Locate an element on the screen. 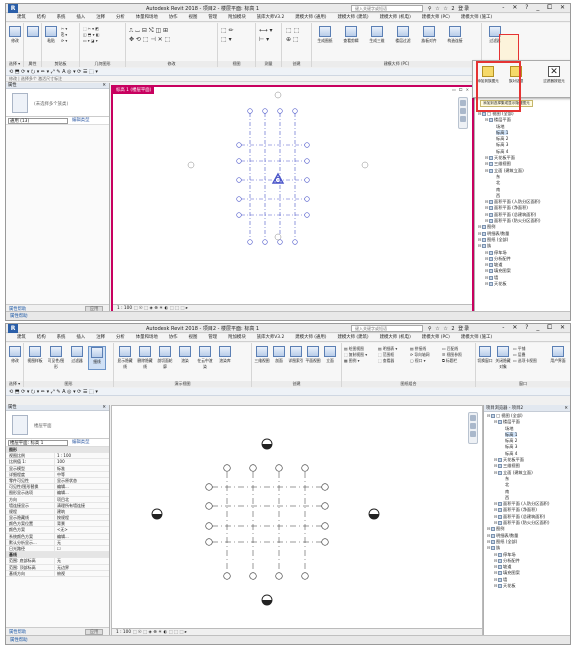 The width and height of the screenshot is (578, 649). property-value: <无> is located at coordinates (81, 530).